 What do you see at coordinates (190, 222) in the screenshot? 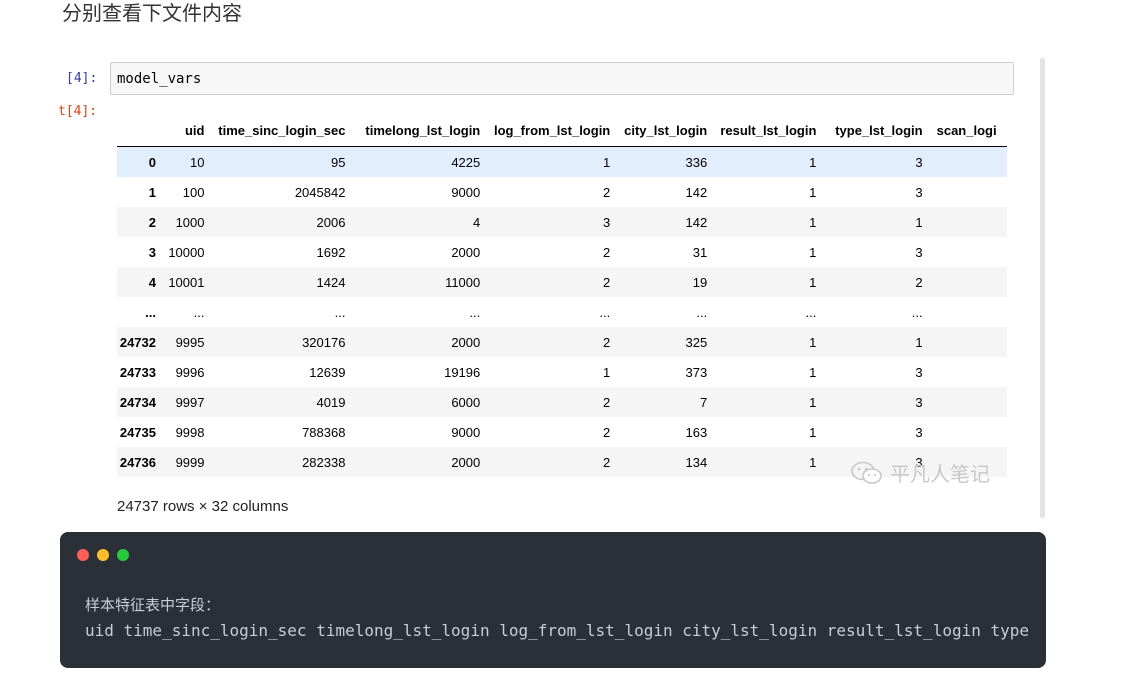
I see `table-cell: 1000` at bounding box center [190, 222].